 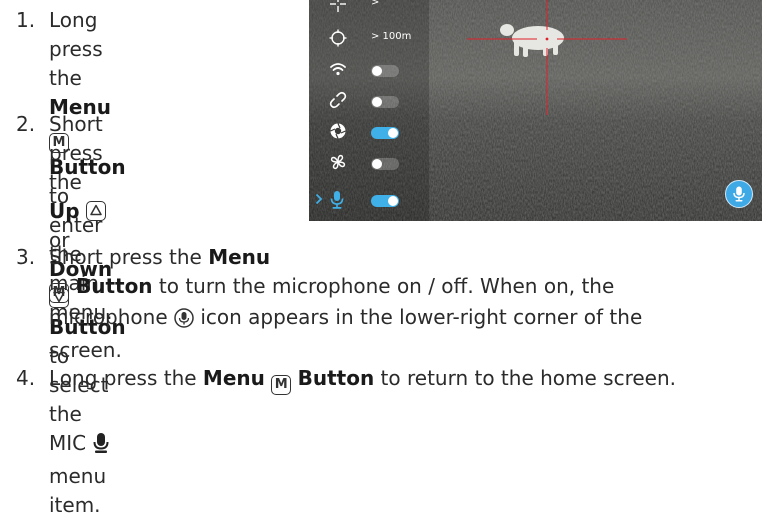 I want to click on aperture-toggle, so click(x=385, y=133).